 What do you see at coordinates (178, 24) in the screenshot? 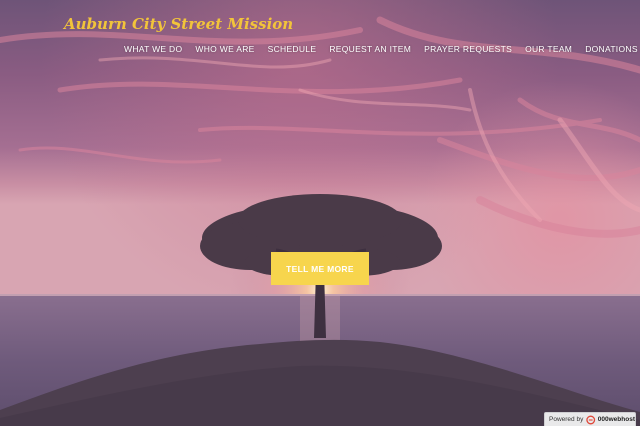
I see `site-brand-logo: Auburn City Street Mission` at bounding box center [178, 24].